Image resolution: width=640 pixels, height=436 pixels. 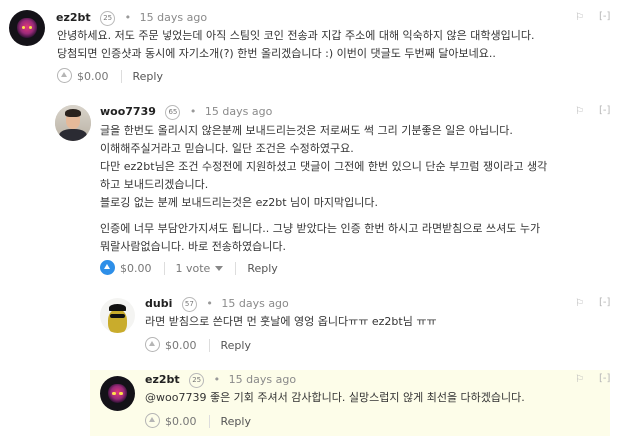 I want to click on comment-header: dubi 57 • 15 days ago, so click(x=217, y=304).